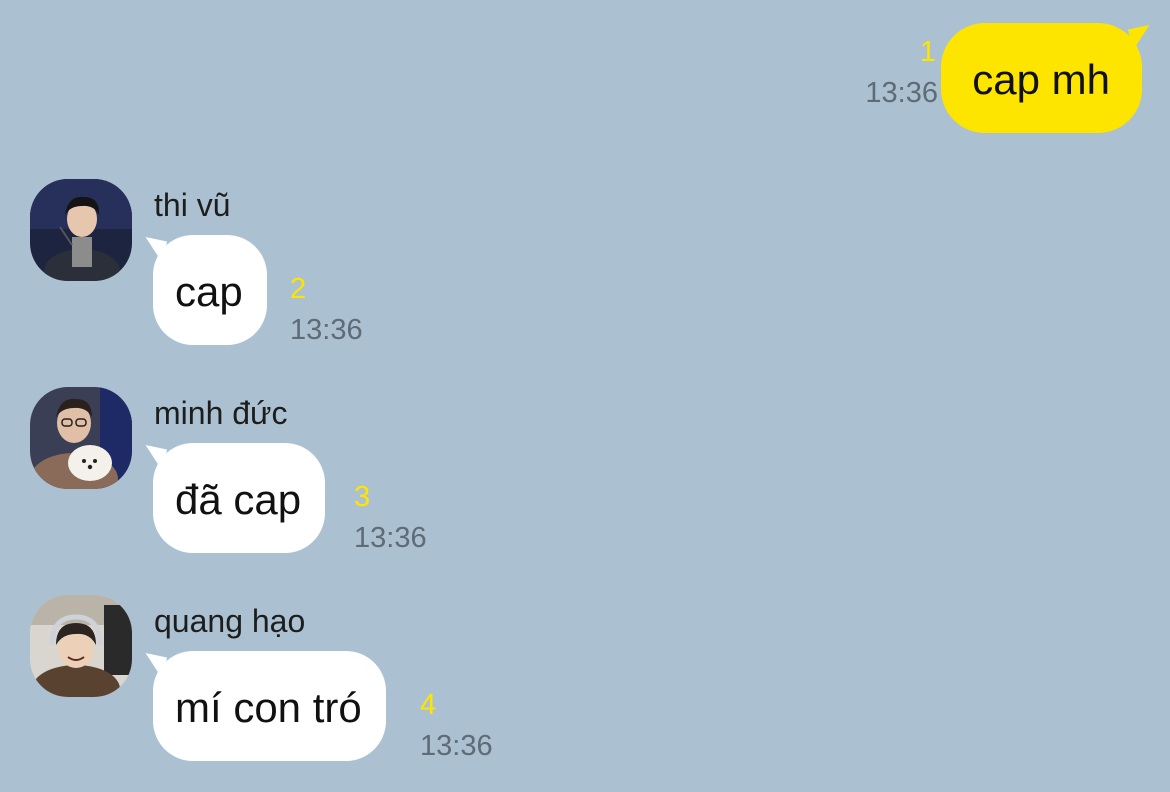  I want to click on outgoing-message-meta: 1 13:36, so click(901, 73).